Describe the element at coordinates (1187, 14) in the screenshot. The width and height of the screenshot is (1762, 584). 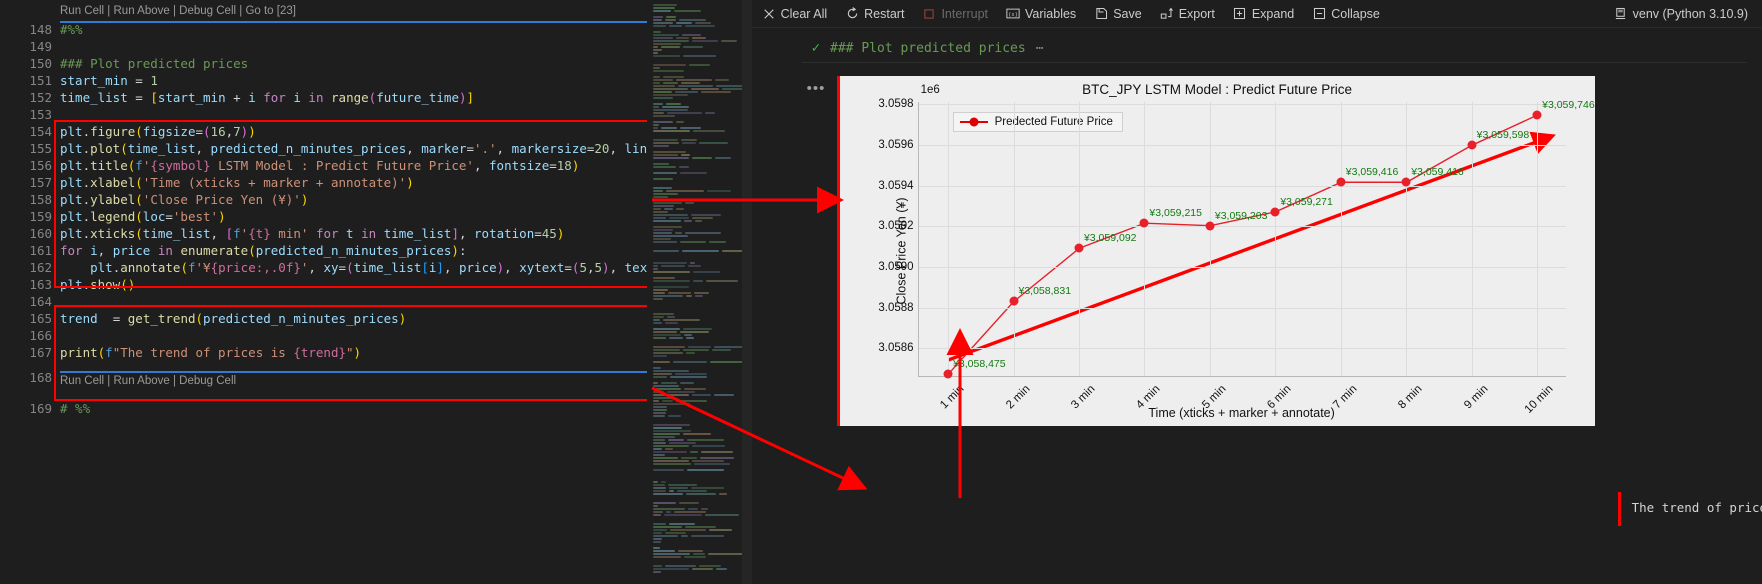
I see `export-button: Export` at that location.